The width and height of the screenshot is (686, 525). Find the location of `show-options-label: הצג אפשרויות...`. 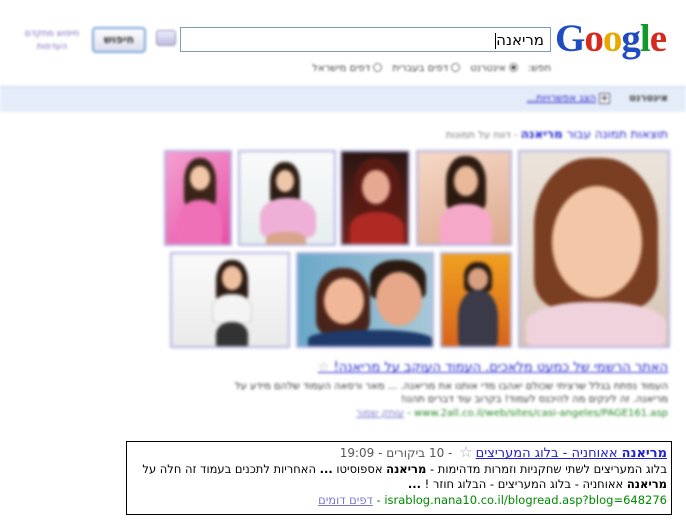

show-options-label: הצג אפשרויות... is located at coordinates (561, 98).